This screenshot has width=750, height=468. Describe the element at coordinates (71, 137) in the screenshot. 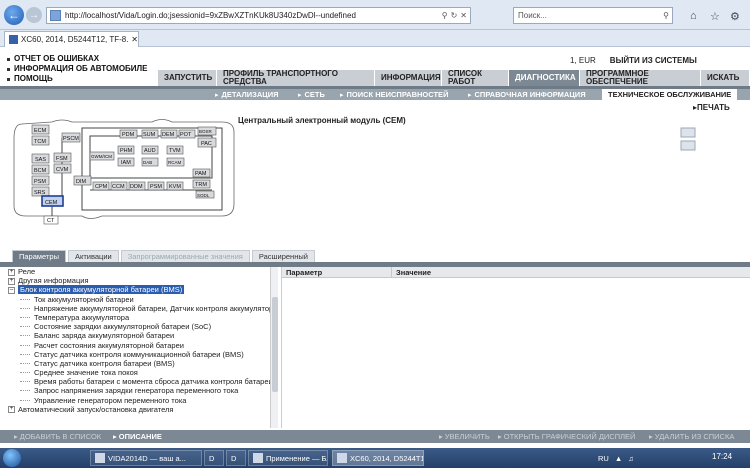

I see `diagram-module: PSCM` at that location.